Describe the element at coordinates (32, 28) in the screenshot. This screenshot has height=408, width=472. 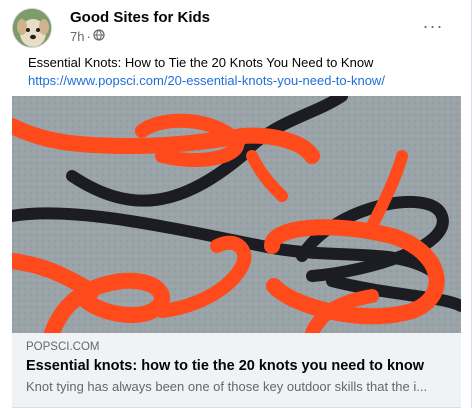
I see `page-avatar` at that location.